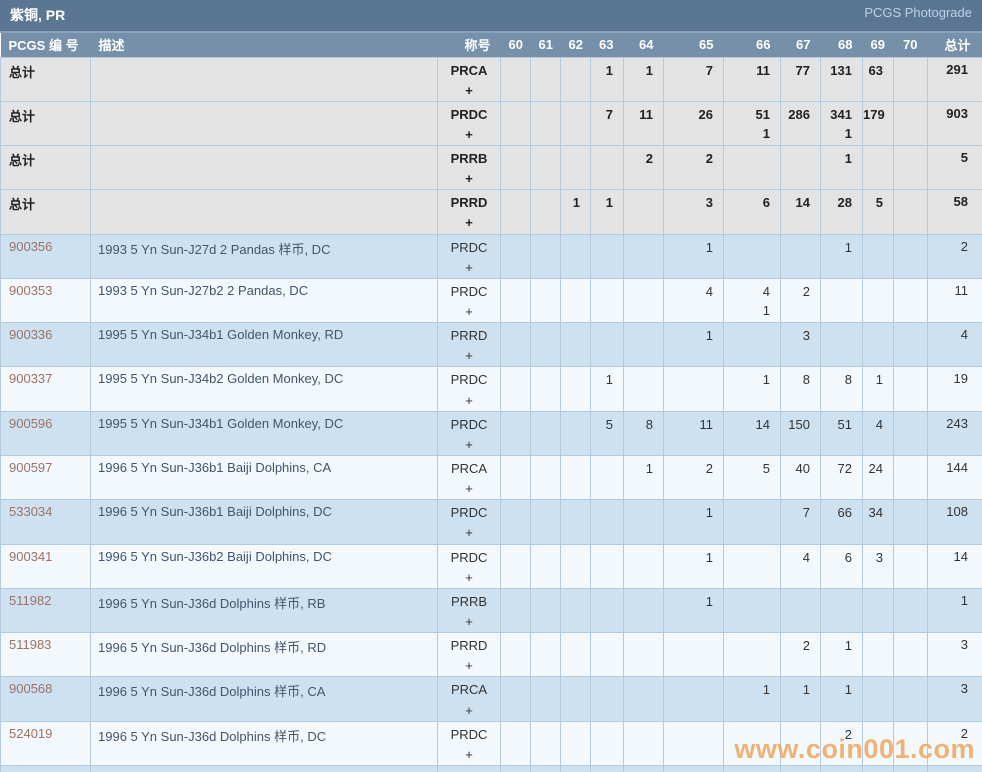 This screenshot has width=982, height=772. Describe the element at coordinates (264, 45) in the screenshot. I see `description-header: 描述` at that location.